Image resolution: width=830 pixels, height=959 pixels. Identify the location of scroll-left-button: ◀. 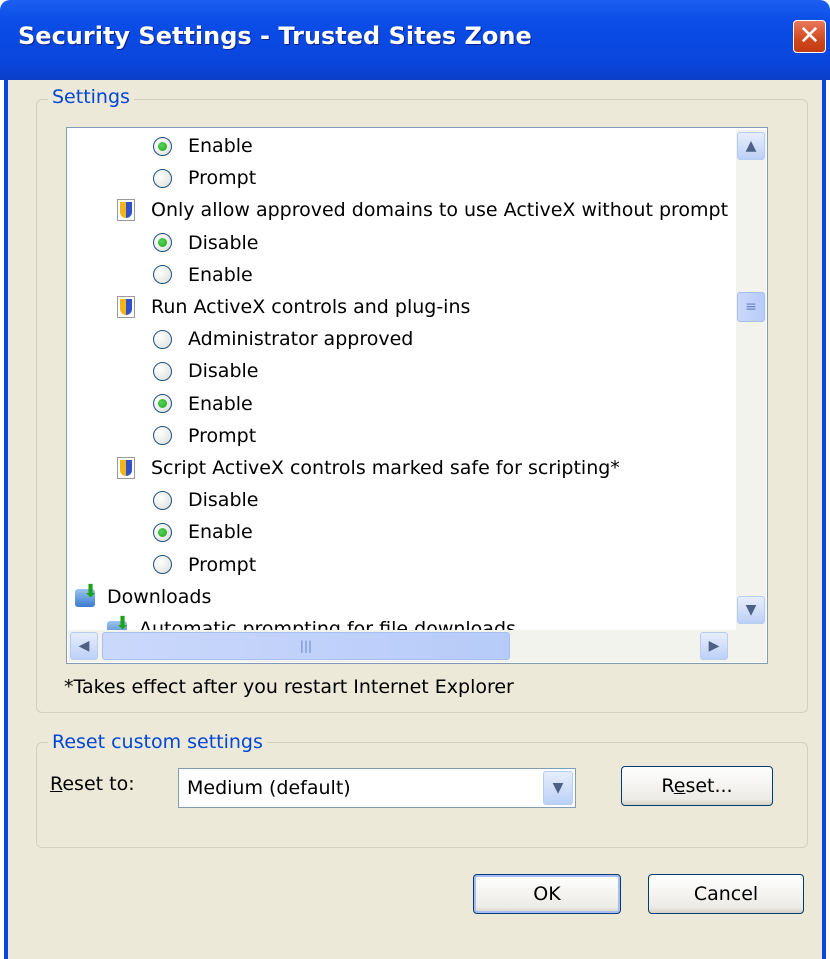
(84, 646).